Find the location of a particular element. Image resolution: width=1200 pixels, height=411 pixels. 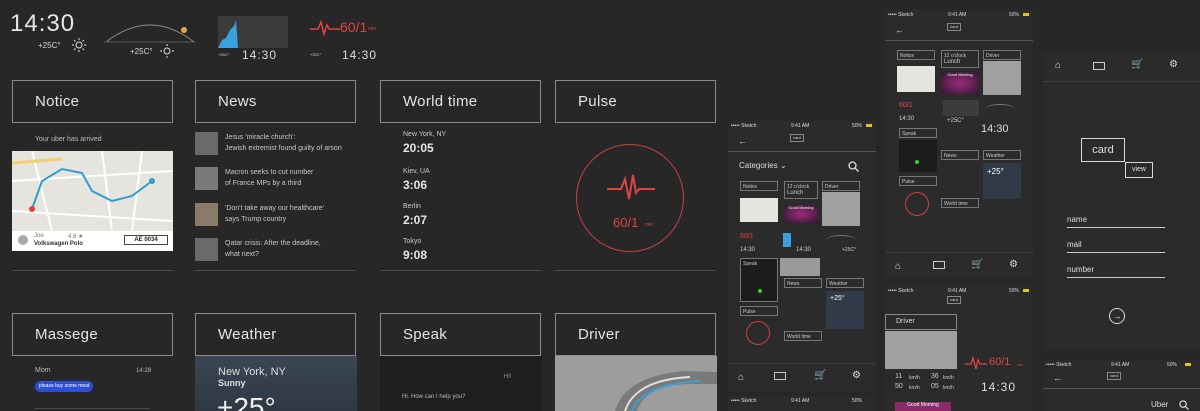

notice-tile-header: Notice is located at coordinates (92, 101).